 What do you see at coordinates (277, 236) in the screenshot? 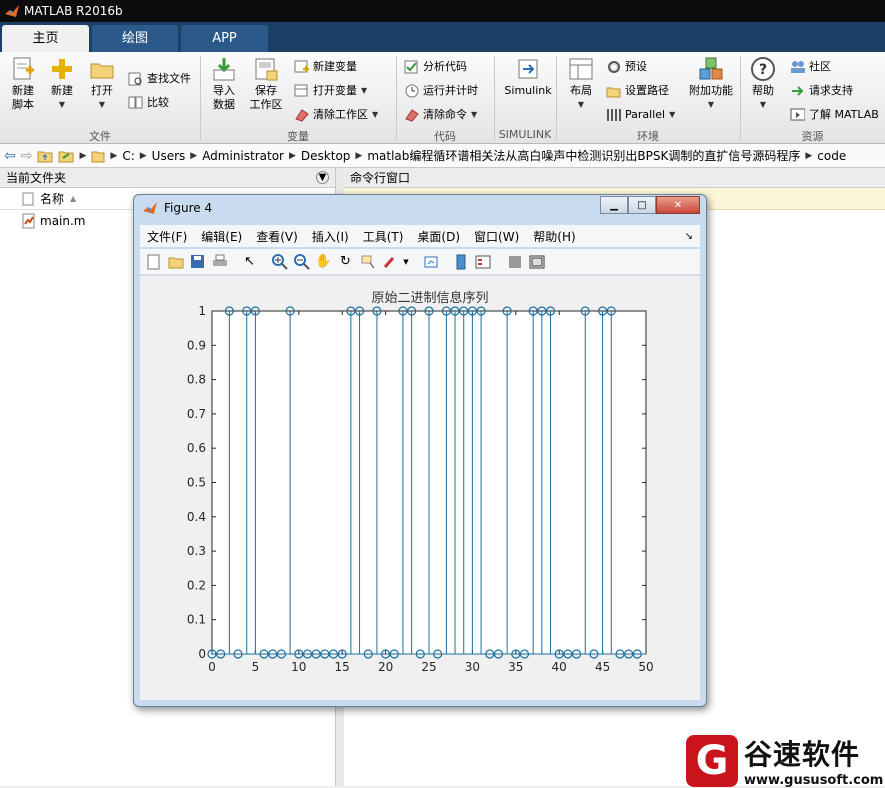
I see `menu-view: 查看(V)` at bounding box center [277, 236].